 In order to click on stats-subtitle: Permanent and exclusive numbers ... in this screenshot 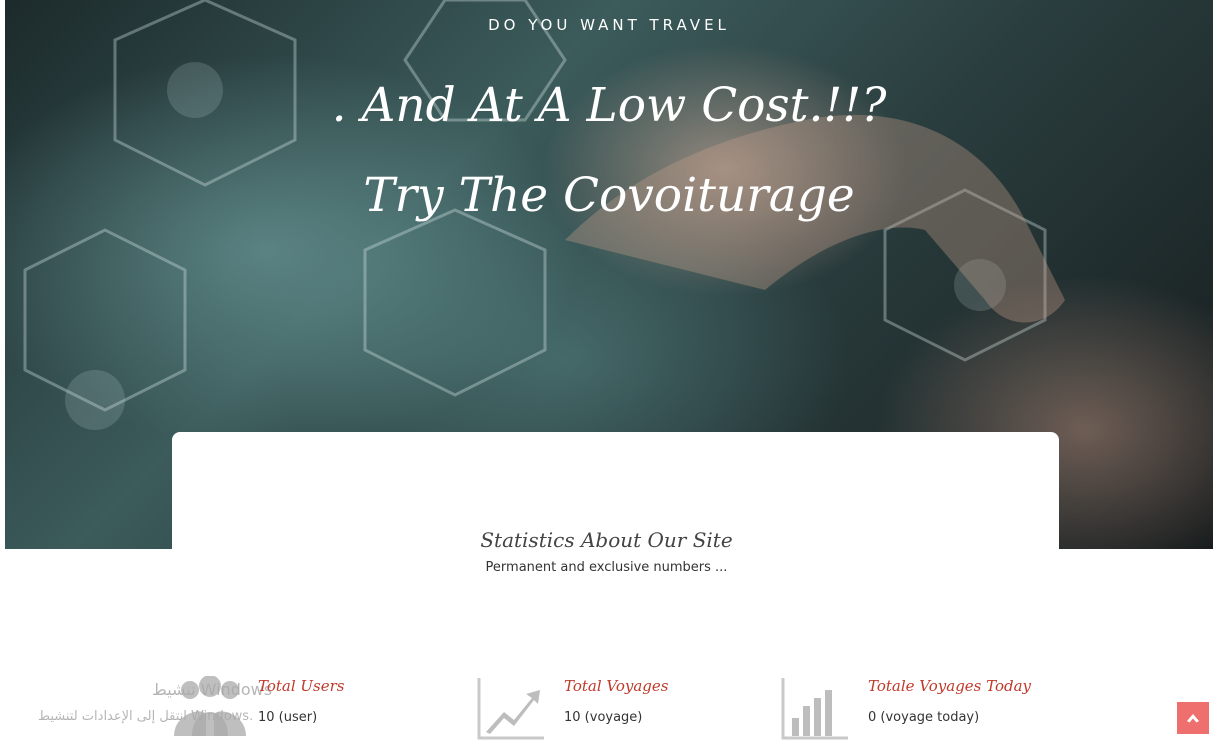, I will do `click(606, 567)`.